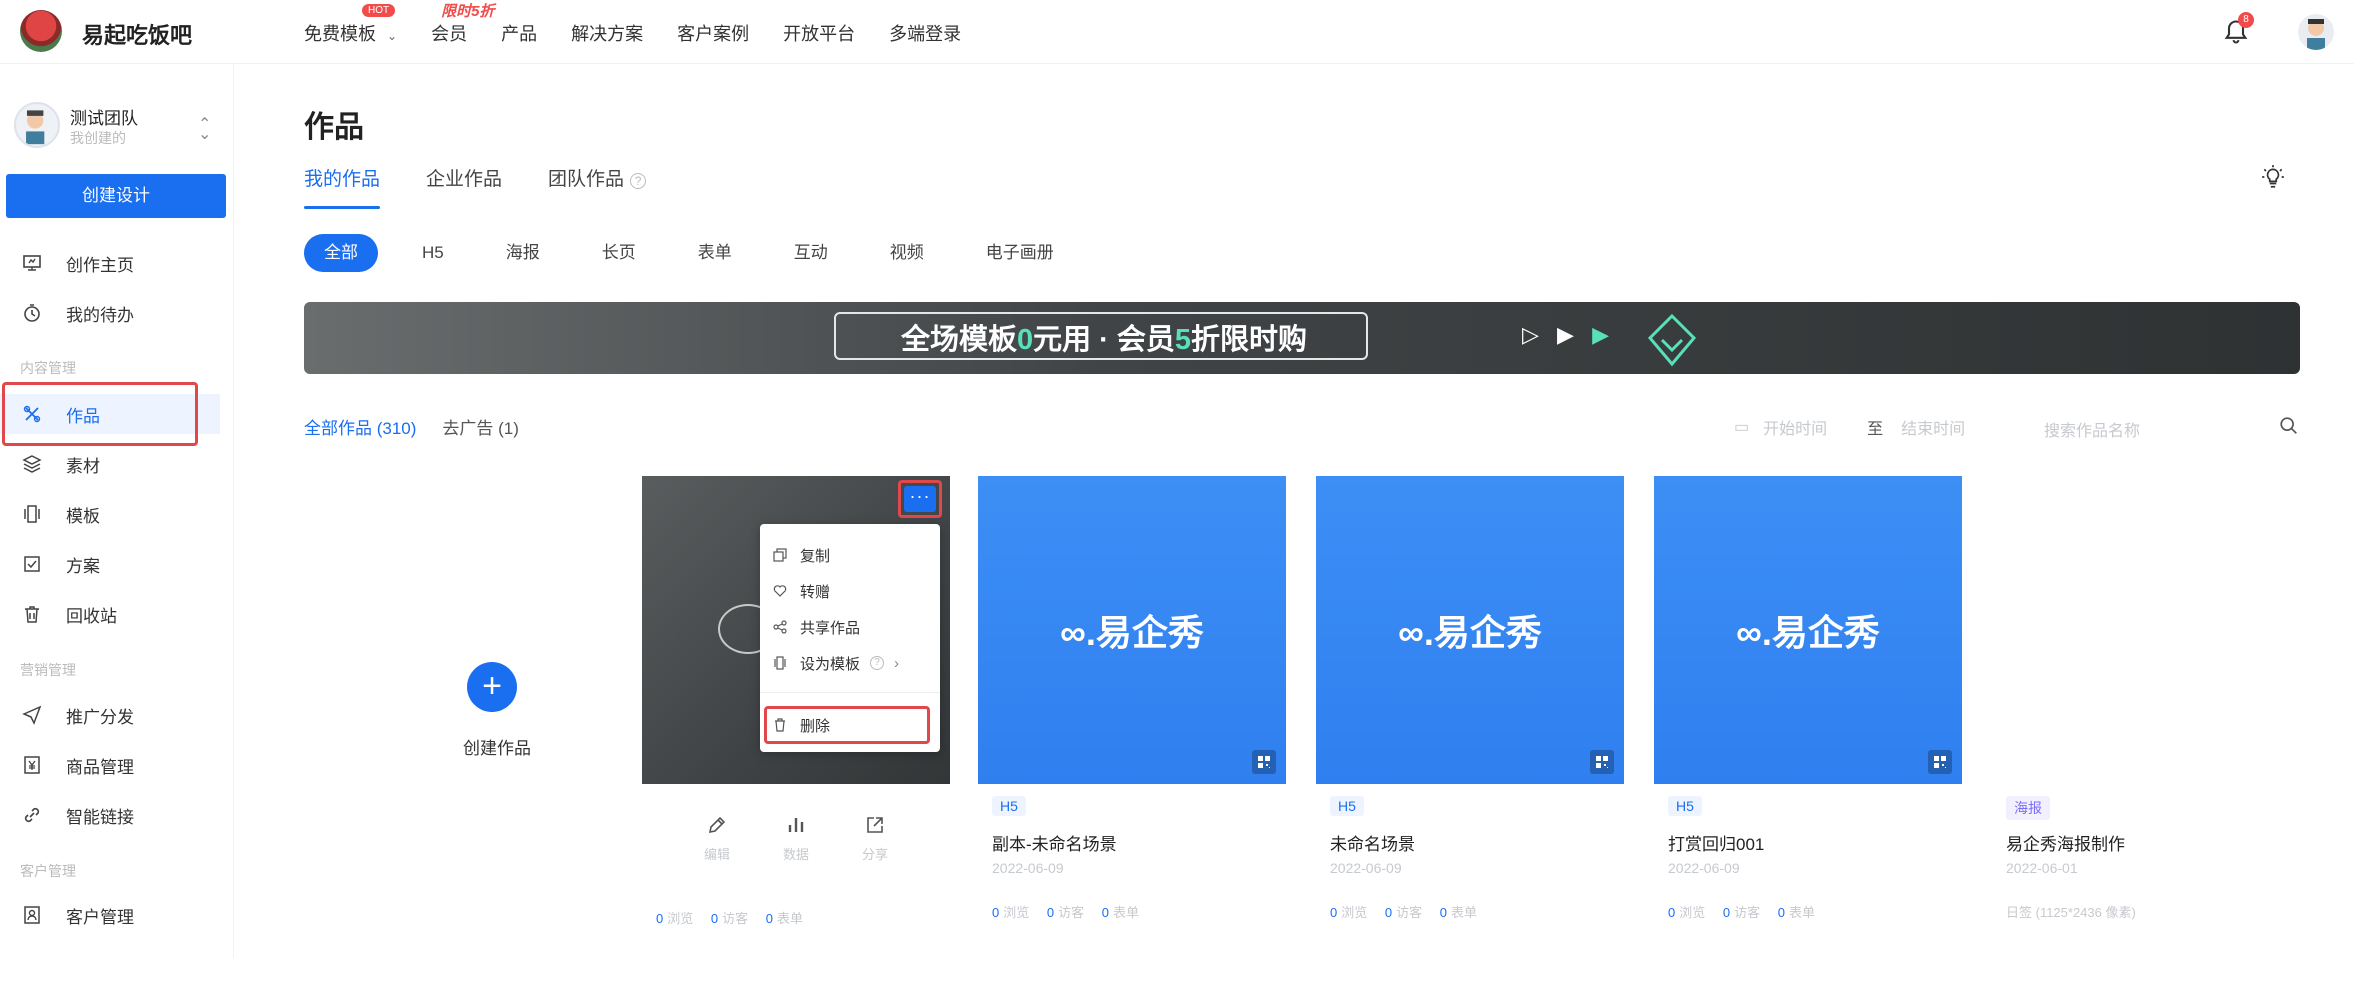 The width and height of the screenshot is (2354, 996). I want to click on section-content-label: 内容管理, so click(48, 368).